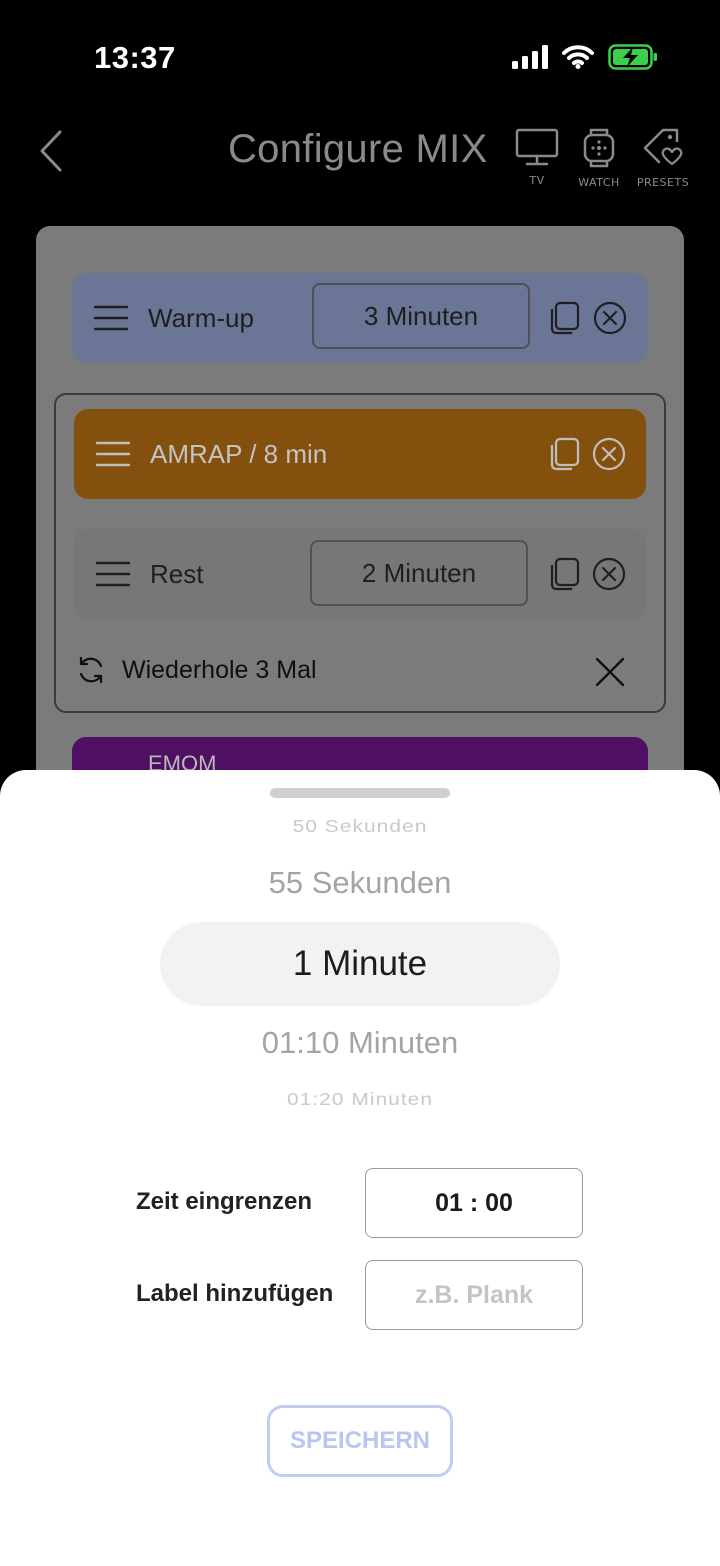  What do you see at coordinates (360, 1100) in the screenshot?
I see `picker-item: 01:20 Minuten` at bounding box center [360, 1100].